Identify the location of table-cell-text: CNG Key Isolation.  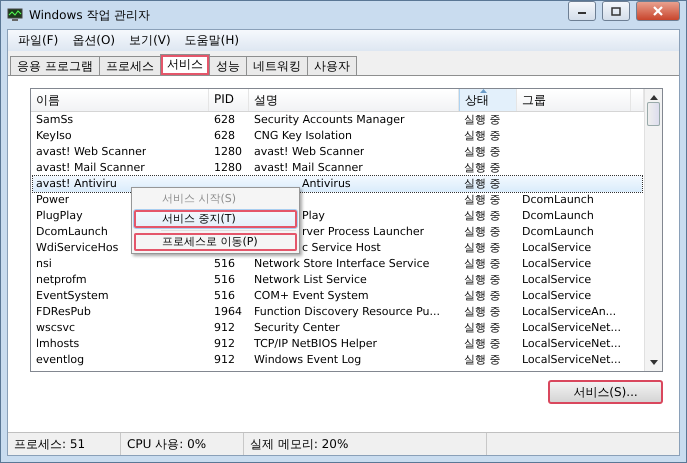
(302, 136).